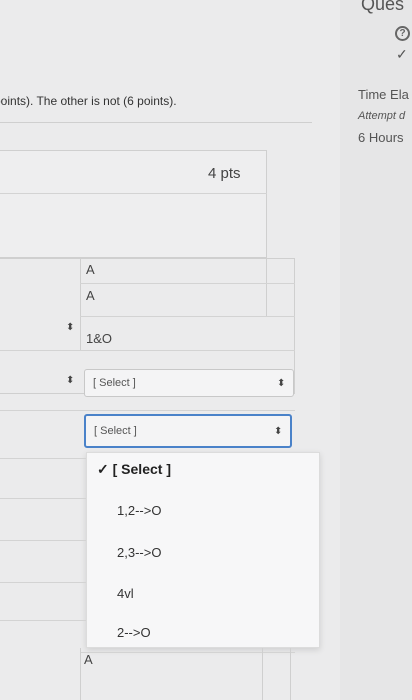 This screenshot has width=412, height=700. Describe the element at coordinates (134, 632) in the screenshot. I see `dropdown-option: 2-->O` at that location.